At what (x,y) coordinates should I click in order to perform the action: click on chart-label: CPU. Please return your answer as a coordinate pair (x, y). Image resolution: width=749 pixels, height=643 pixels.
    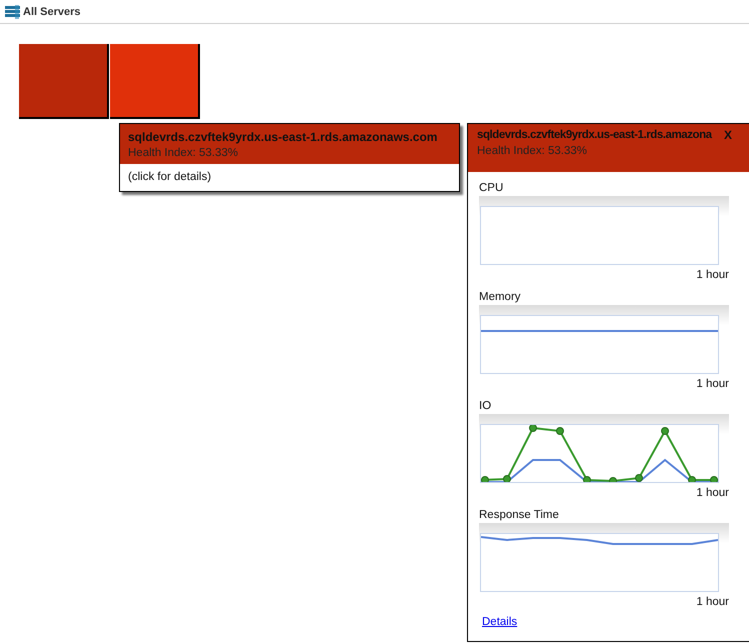
    Looking at the image, I should click on (491, 189).